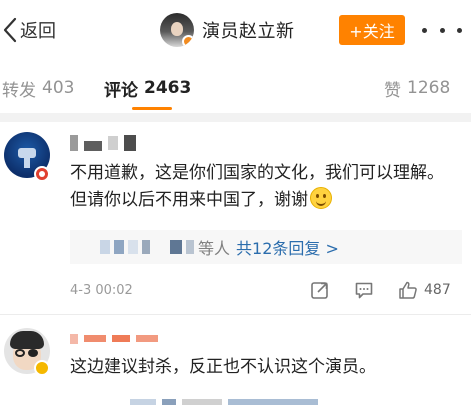 The height and width of the screenshot is (405, 471). Describe the element at coordinates (38, 31) in the screenshot. I see `back-label: 返回` at that location.